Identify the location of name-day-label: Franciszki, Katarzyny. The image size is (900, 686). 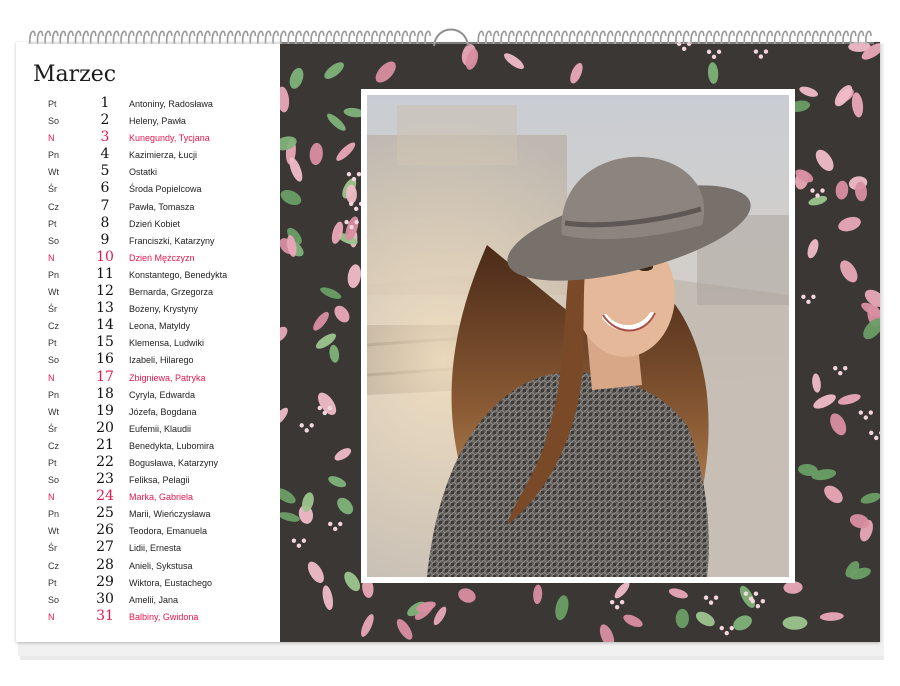
(172, 240).